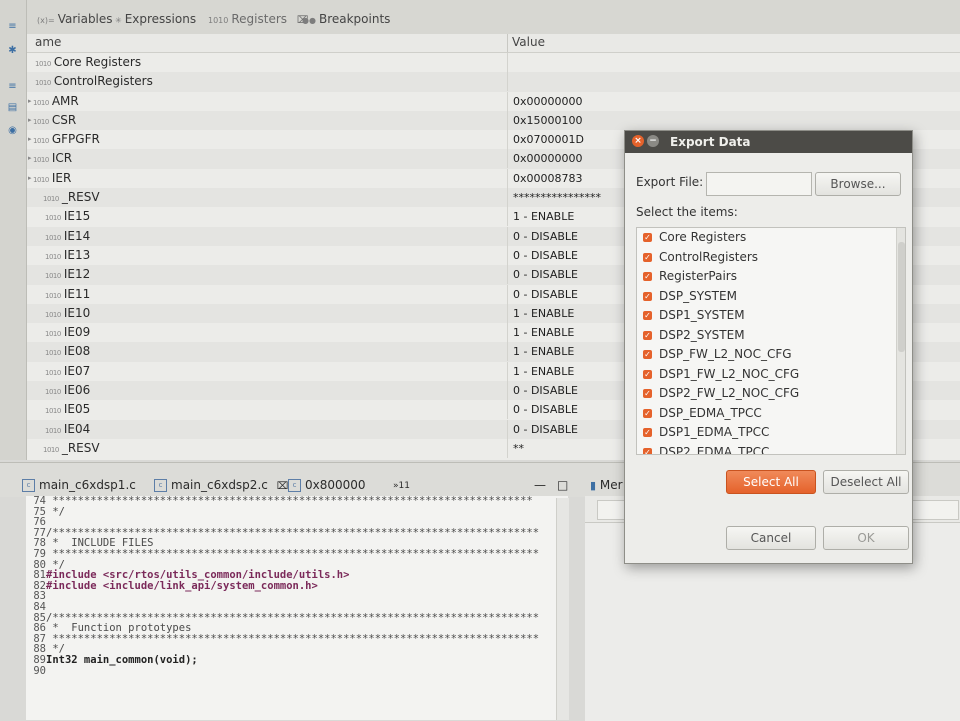 Image resolution: width=960 pixels, height=721 pixels. I want to click on table-row: ▸ 1010 AMR 0x00000000, so click(493, 101).